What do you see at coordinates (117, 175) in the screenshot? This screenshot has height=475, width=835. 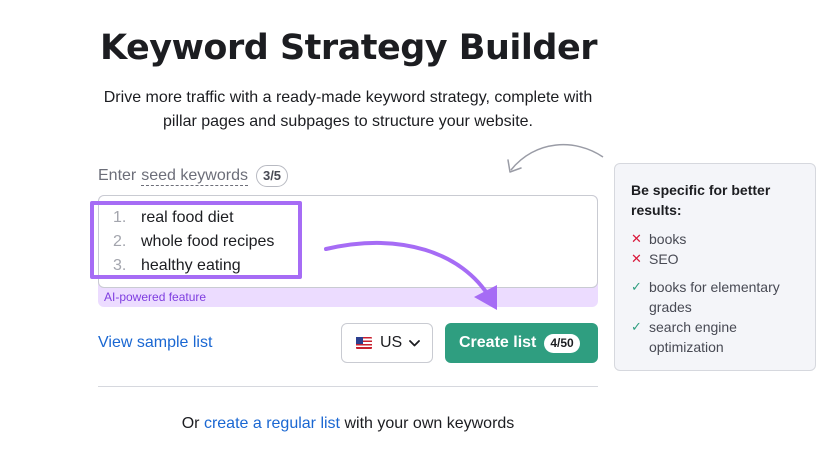 I see `seed-label-prefix: Enter` at bounding box center [117, 175].